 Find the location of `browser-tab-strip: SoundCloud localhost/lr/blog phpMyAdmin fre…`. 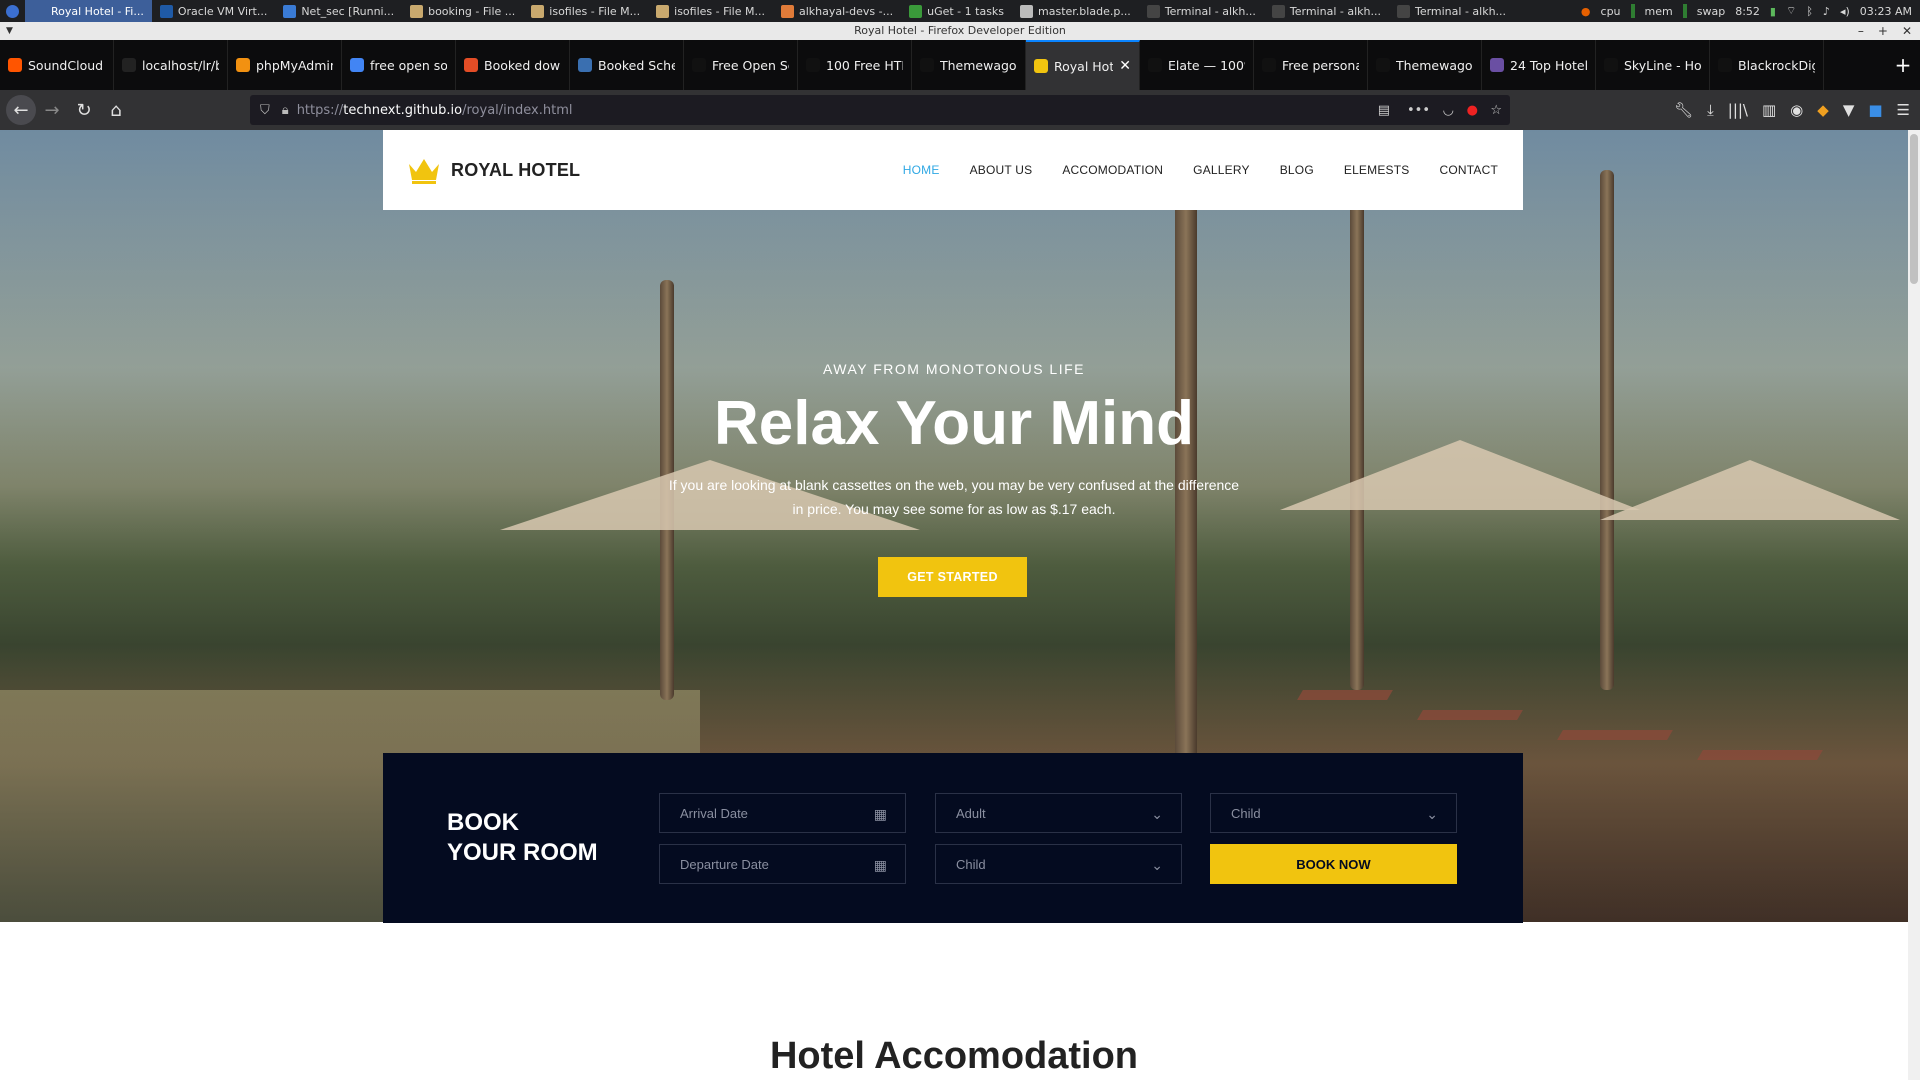

browser-tab-strip: SoundCloud localhost/lr/blog phpMyAdmin fre… is located at coordinates (960, 65).